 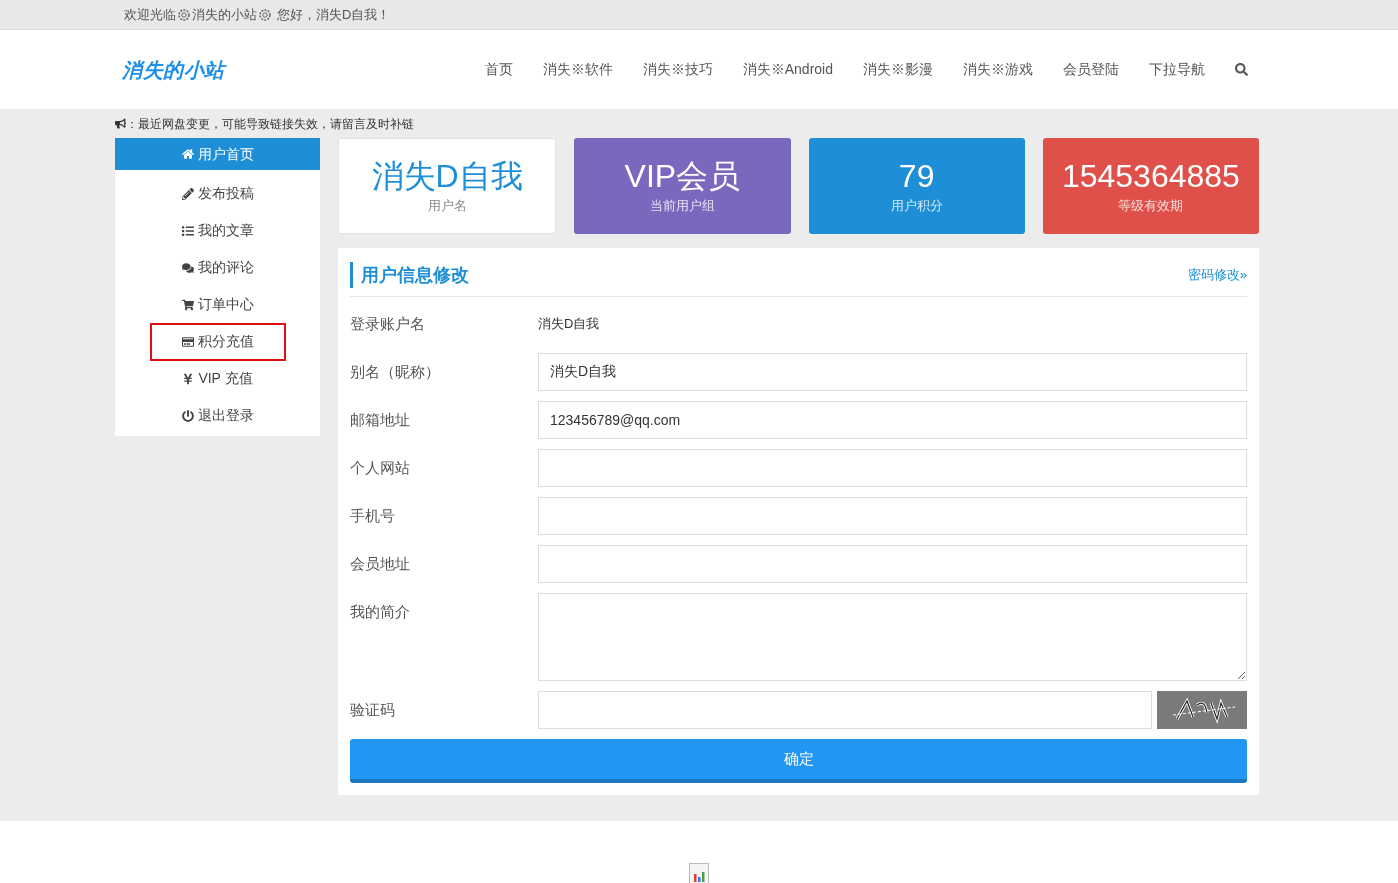 I want to click on stat-label: 等级有效期, so click(x=1151, y=206).